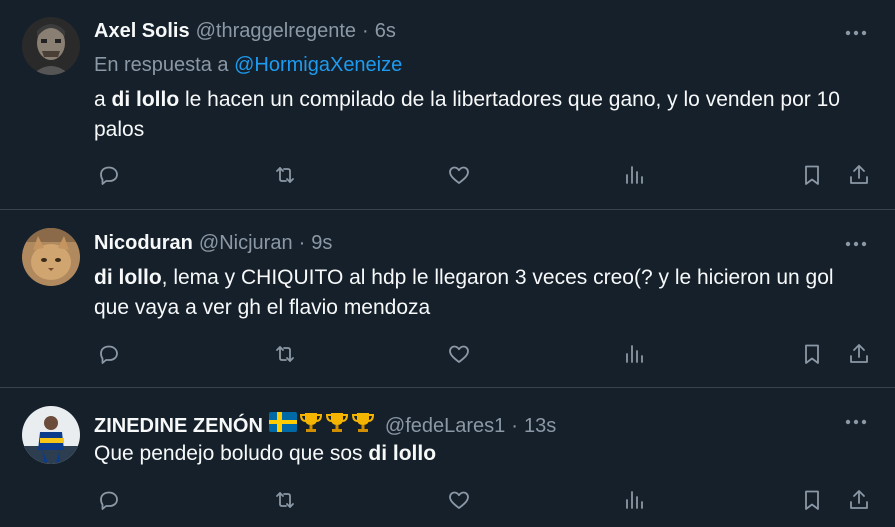  Describe the element at coordinates (103, 99) in the screenshot. I see `tweet-text-segment: a` at that location.